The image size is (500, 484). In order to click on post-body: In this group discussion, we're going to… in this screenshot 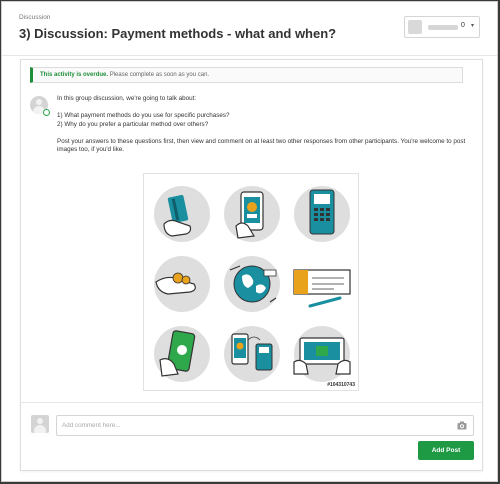, I will do `click(262, 129)`.